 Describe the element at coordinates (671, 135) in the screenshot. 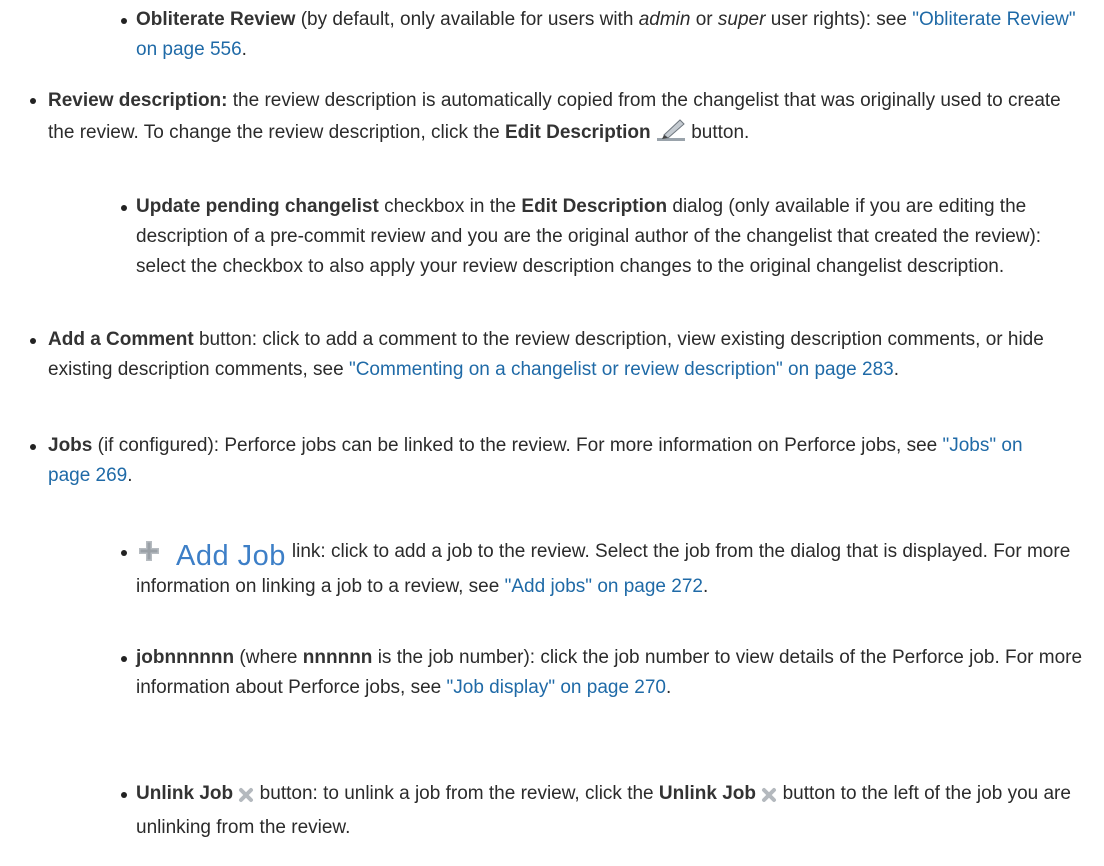

I see `pencil-icon` at that location.